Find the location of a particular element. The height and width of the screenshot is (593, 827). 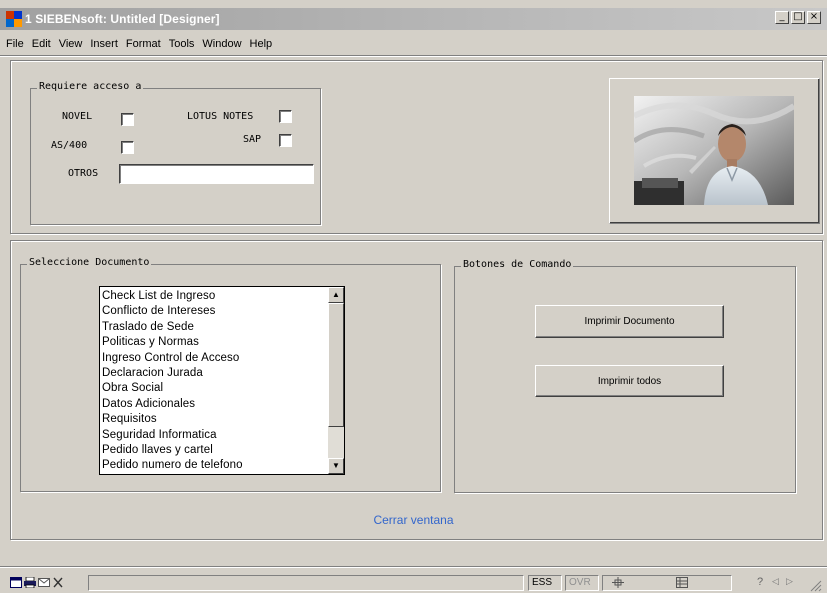

list-item: Politicas y Normas is located at coordinates (214, 342).